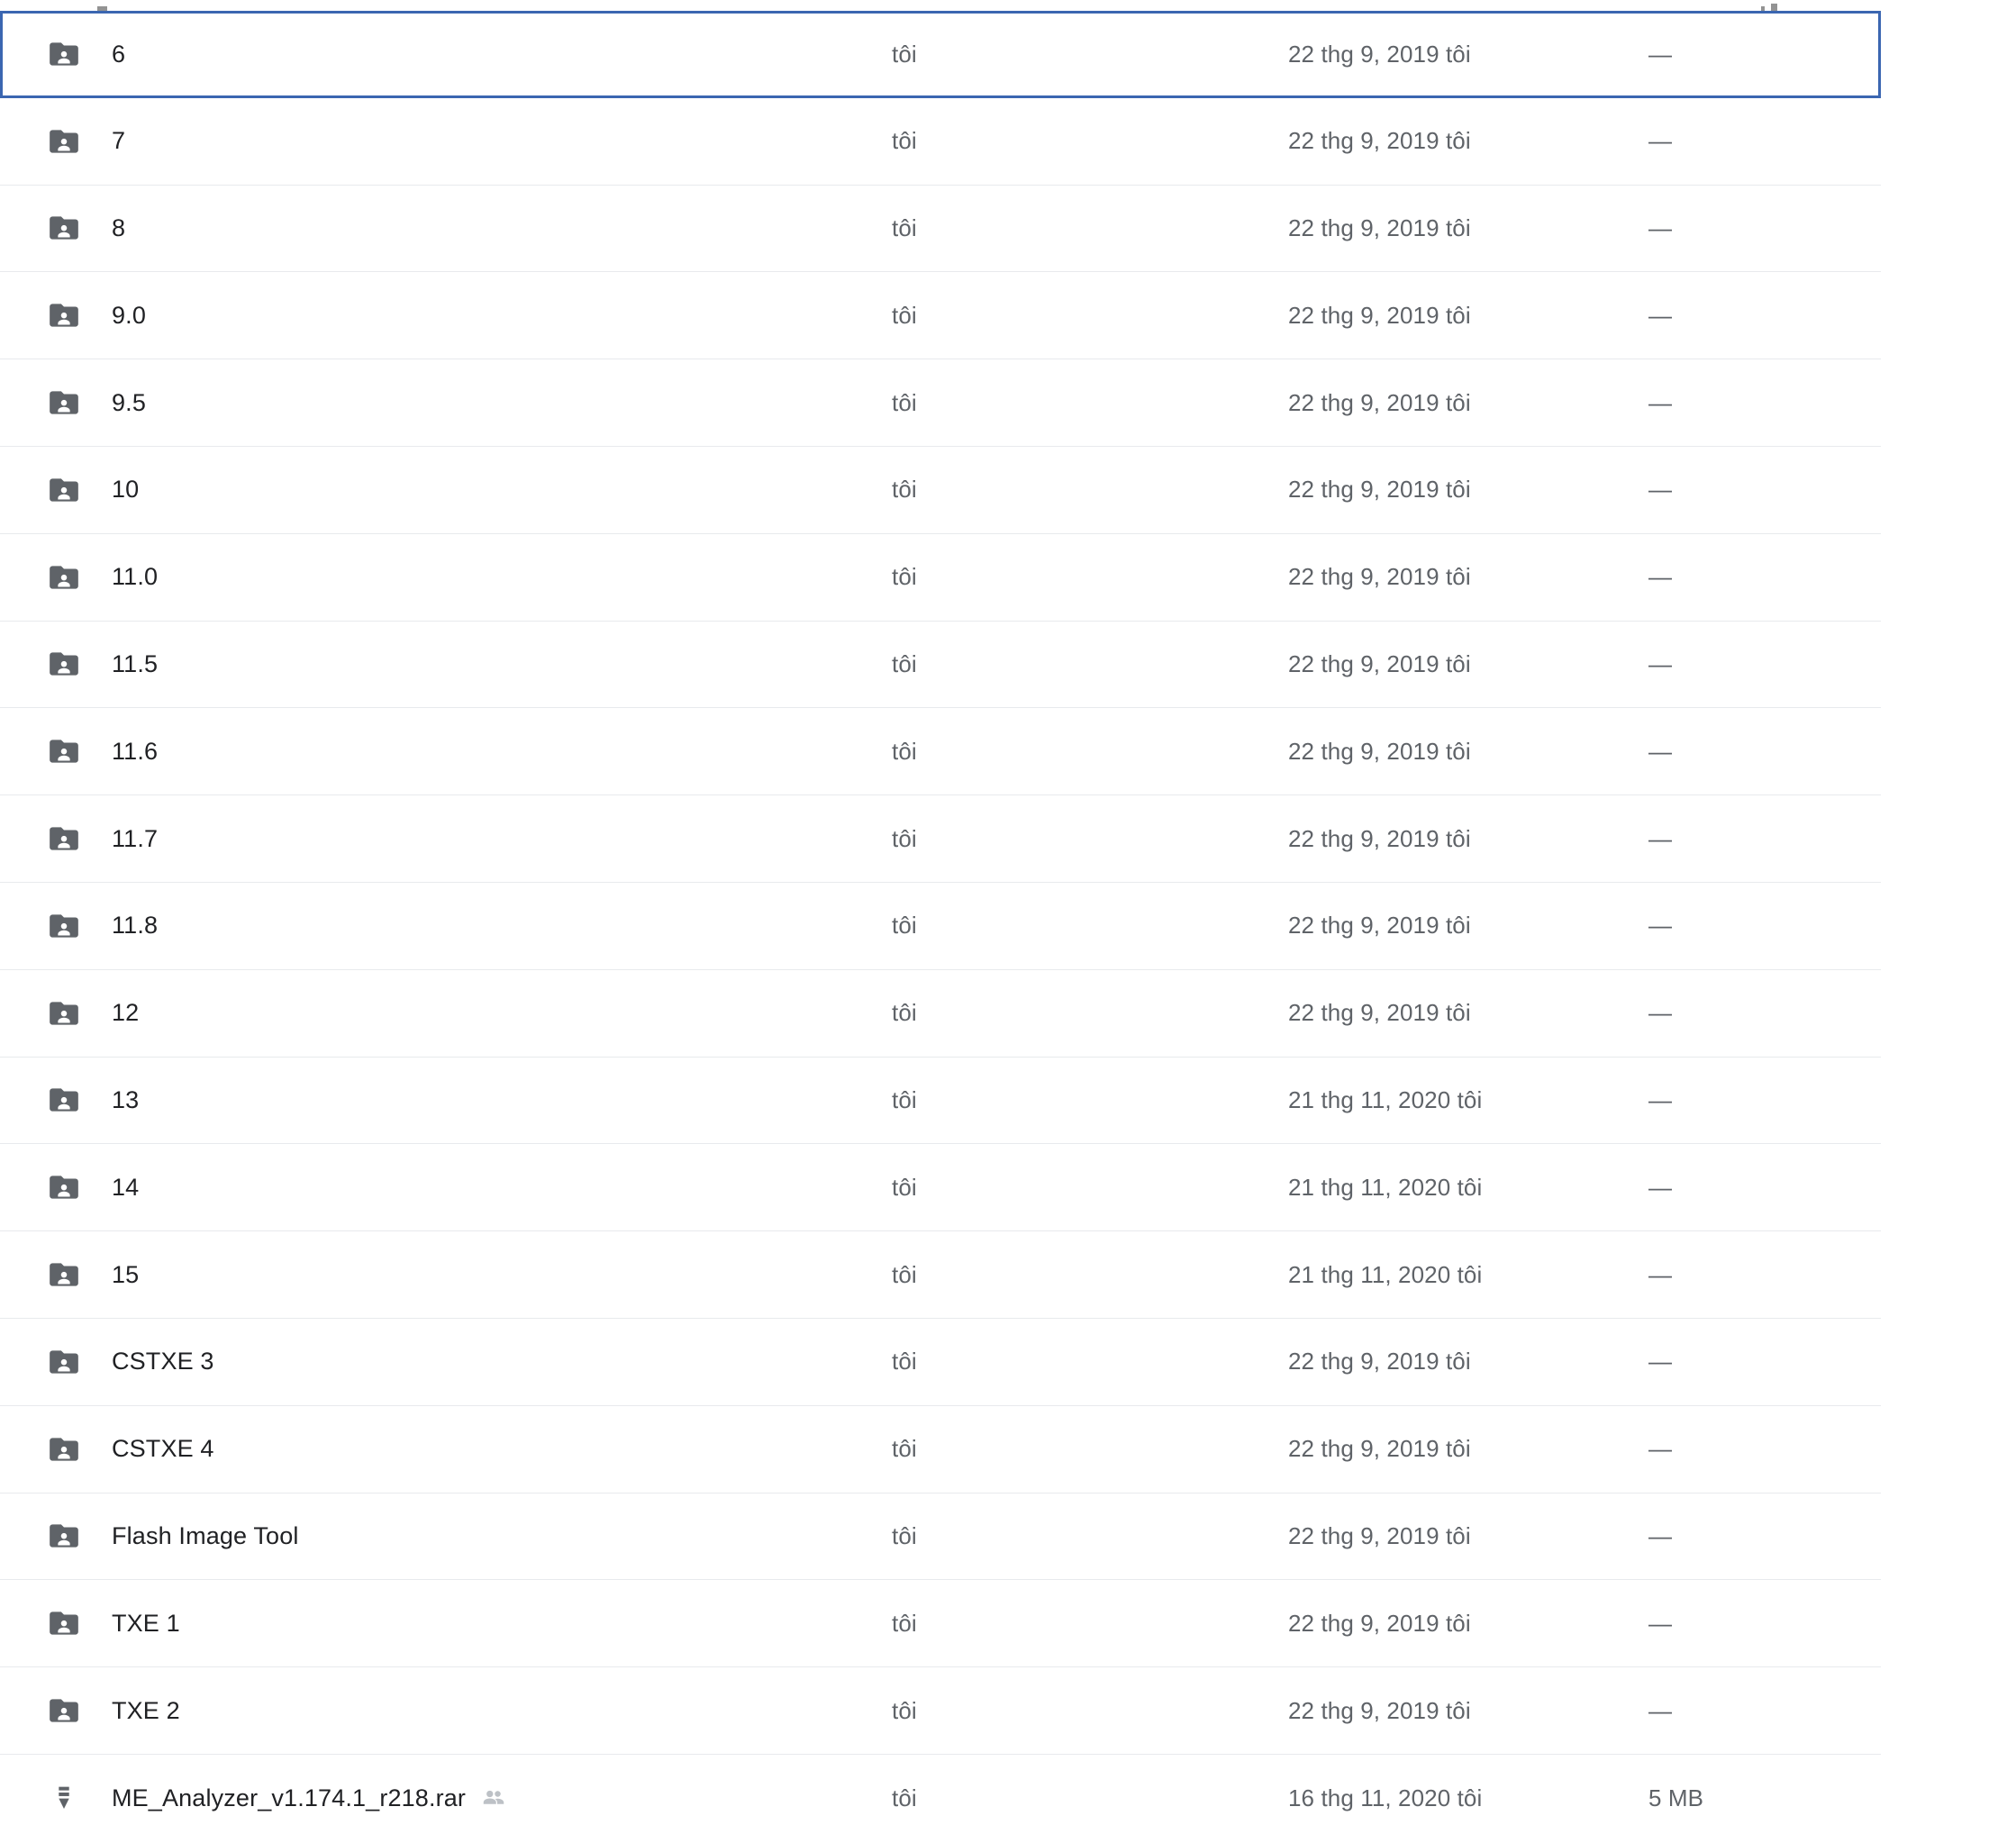 This screenshot has width=2016, height=1843. What do you see at coordinates (446, 1710) in the screenshot?
I see `file-name-cell: TXE 2` at bounding box center [446, 1710].